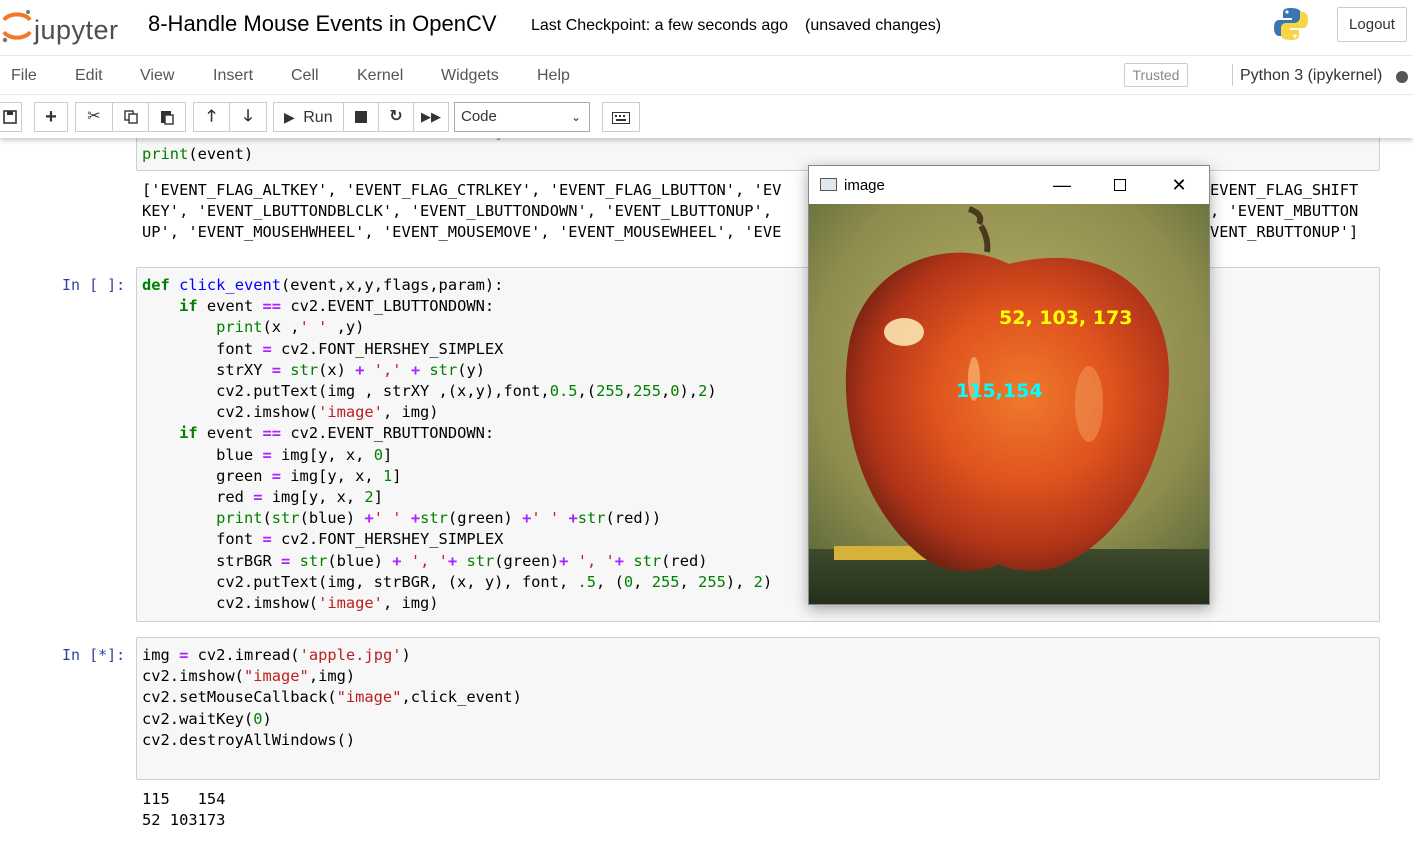 The image size is (1413, 847). I want to click on keyboard-icon, so click(621, 118).